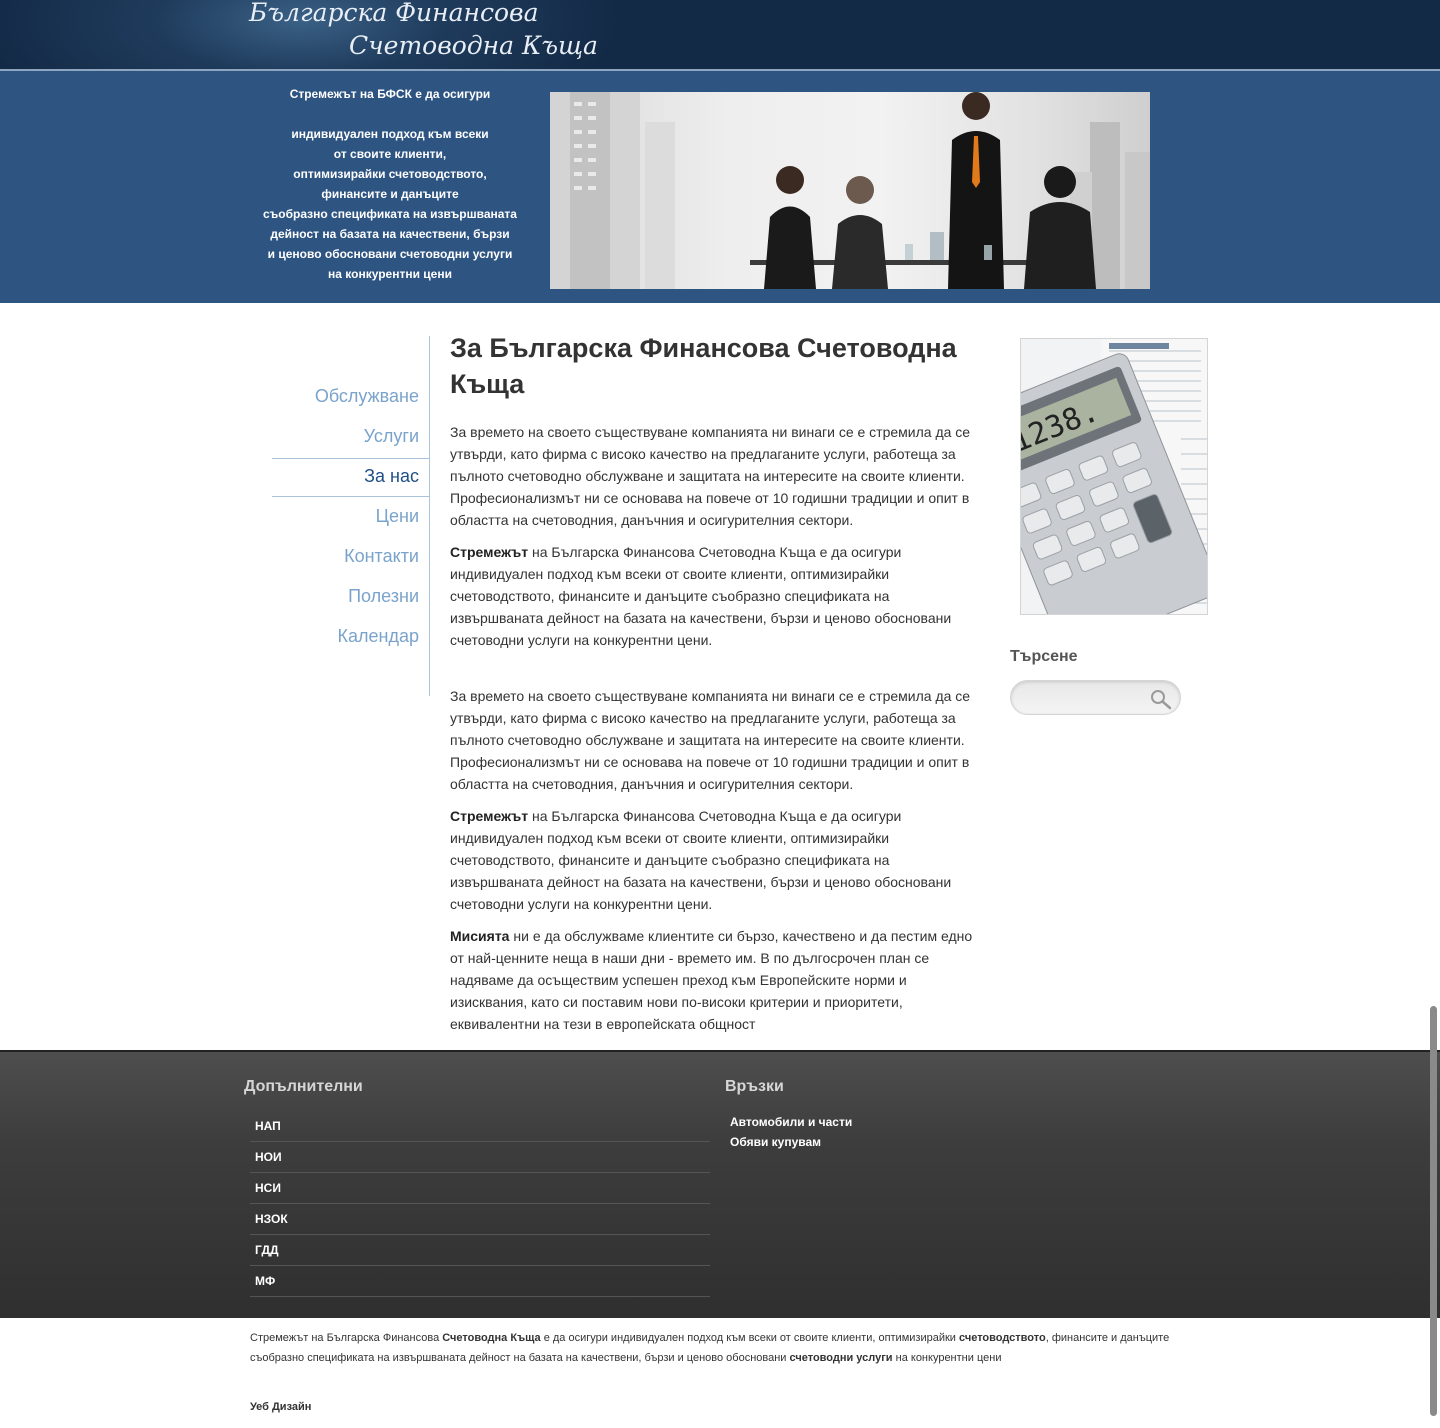 The width and height of the screenshot is (1440, 1428). Describe the element at coordinates (390, 274) in the screenshot. I see `banner-line: на конкурентни цени` at that location.